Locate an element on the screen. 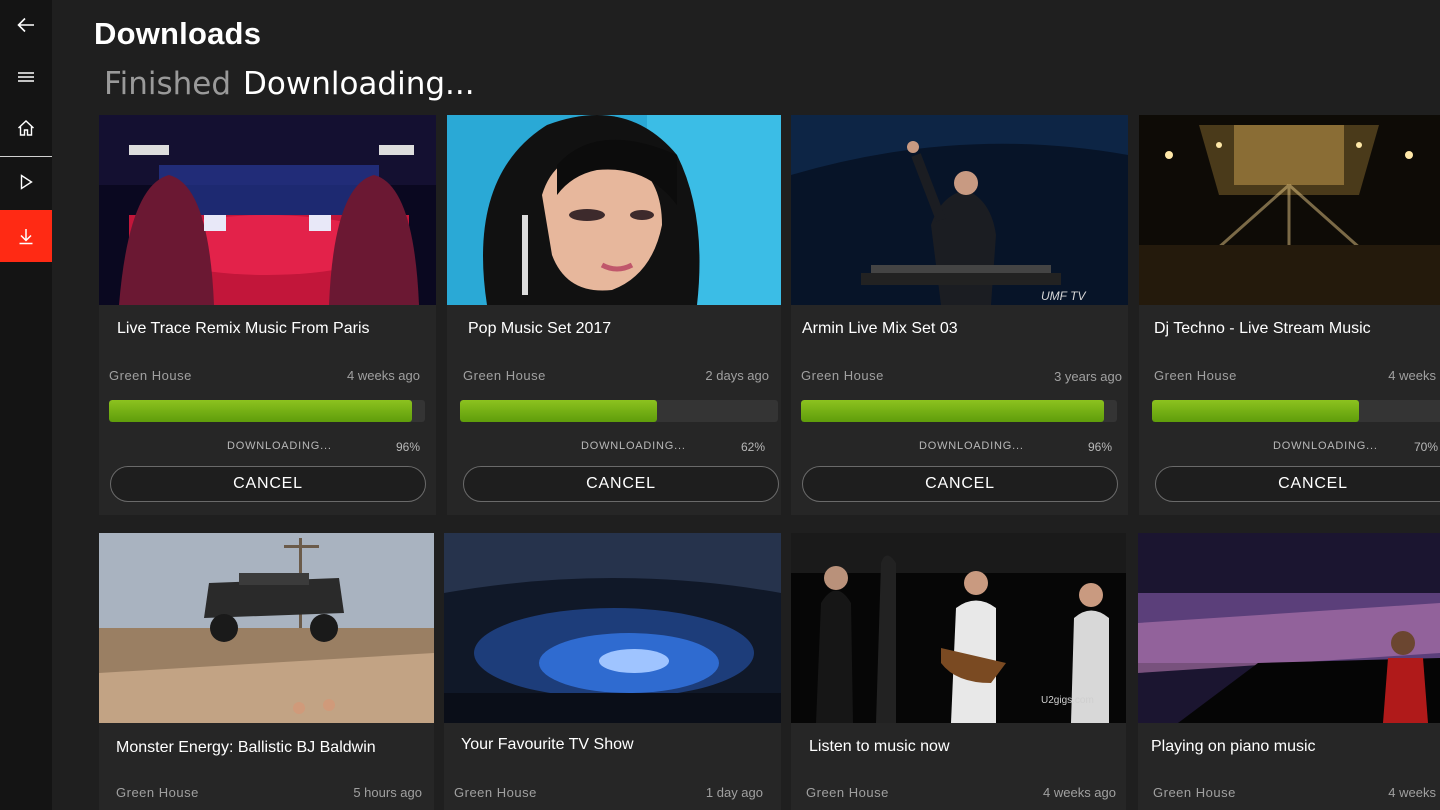  upload-time: 2 days ago is located at coordinates (737, 375).